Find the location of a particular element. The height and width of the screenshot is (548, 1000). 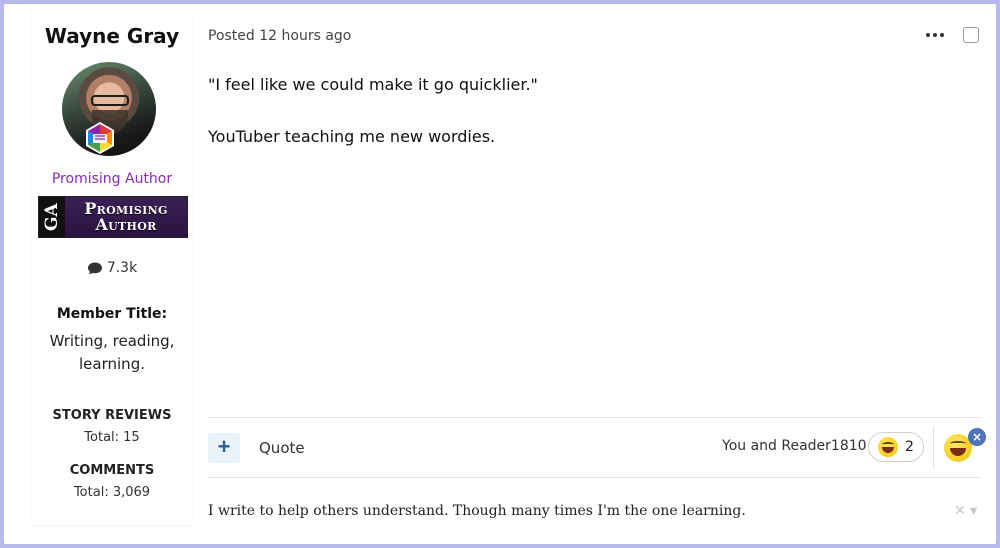

quote-button: Quote is located at coordinates (282, 448).